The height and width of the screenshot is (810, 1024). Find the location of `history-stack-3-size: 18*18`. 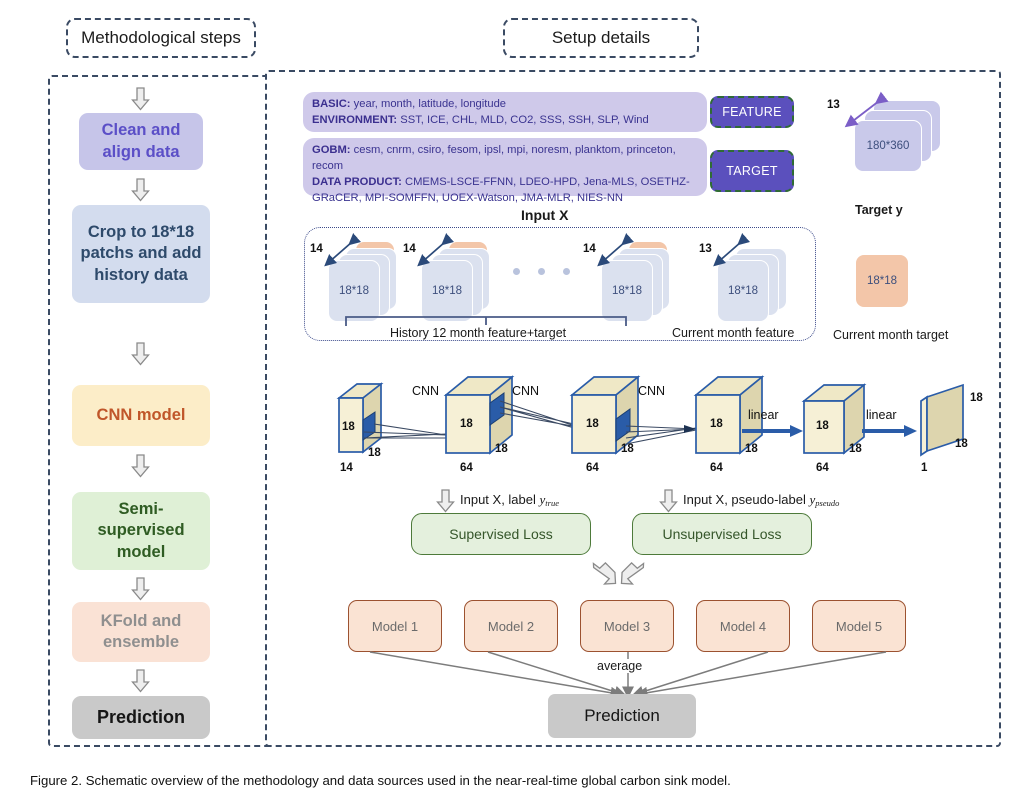

history-stack-3-size: 18*18 is located at coordinates (627, 291).